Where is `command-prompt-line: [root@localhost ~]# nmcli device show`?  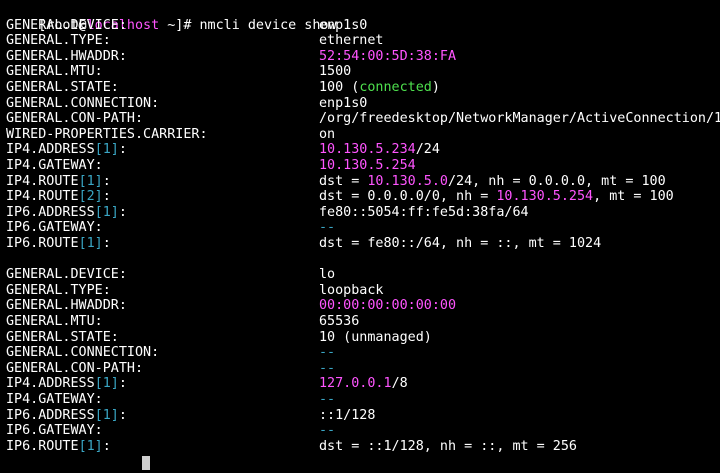
command-prompt-line: [root@localhost ~]# nmcli device show is located at coordinates (171, 17).